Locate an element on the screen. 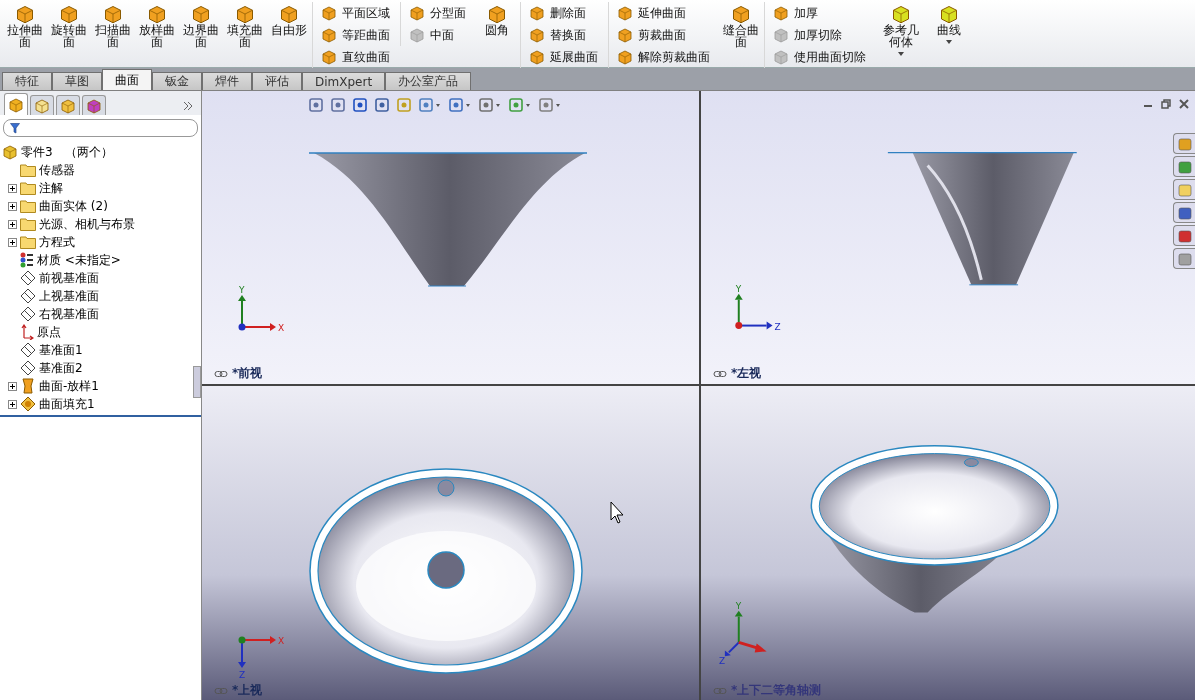 This screenshot has width=1195, height=700. axis-label: Y is located at coordinates (738, 605).